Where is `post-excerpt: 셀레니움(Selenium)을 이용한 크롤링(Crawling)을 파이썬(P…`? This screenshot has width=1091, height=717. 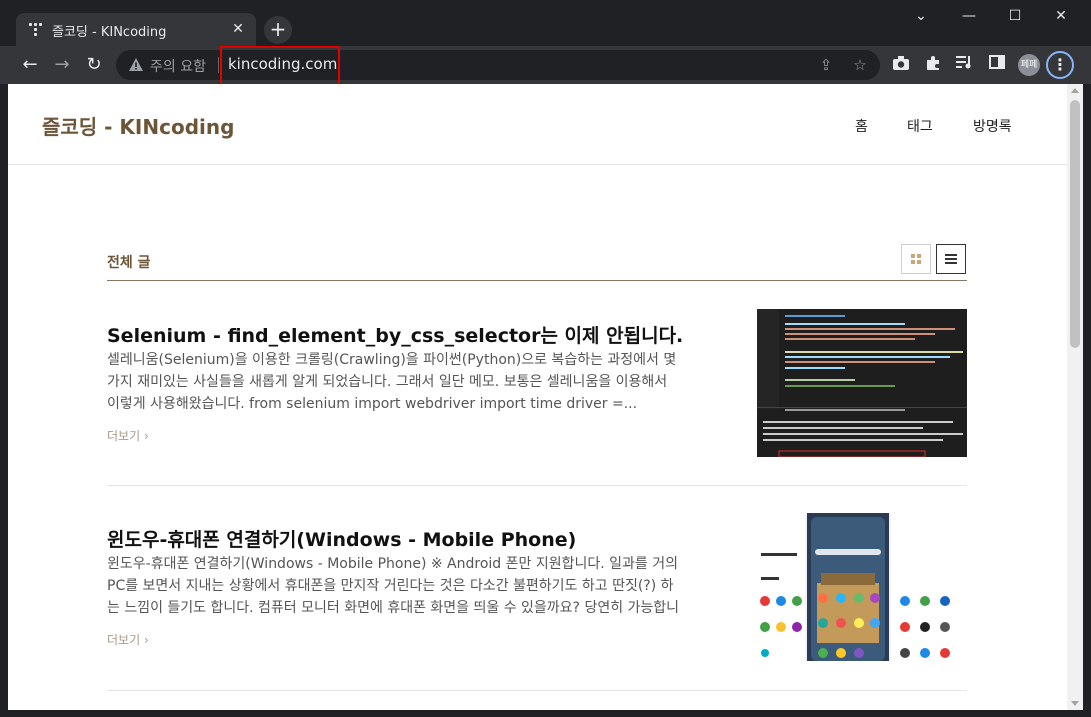
post-excerpt: 셀레니움(Selenium)을 이용한 크롤링(Crawling)을 파이썬(P… is located at coordinates (395, 382).